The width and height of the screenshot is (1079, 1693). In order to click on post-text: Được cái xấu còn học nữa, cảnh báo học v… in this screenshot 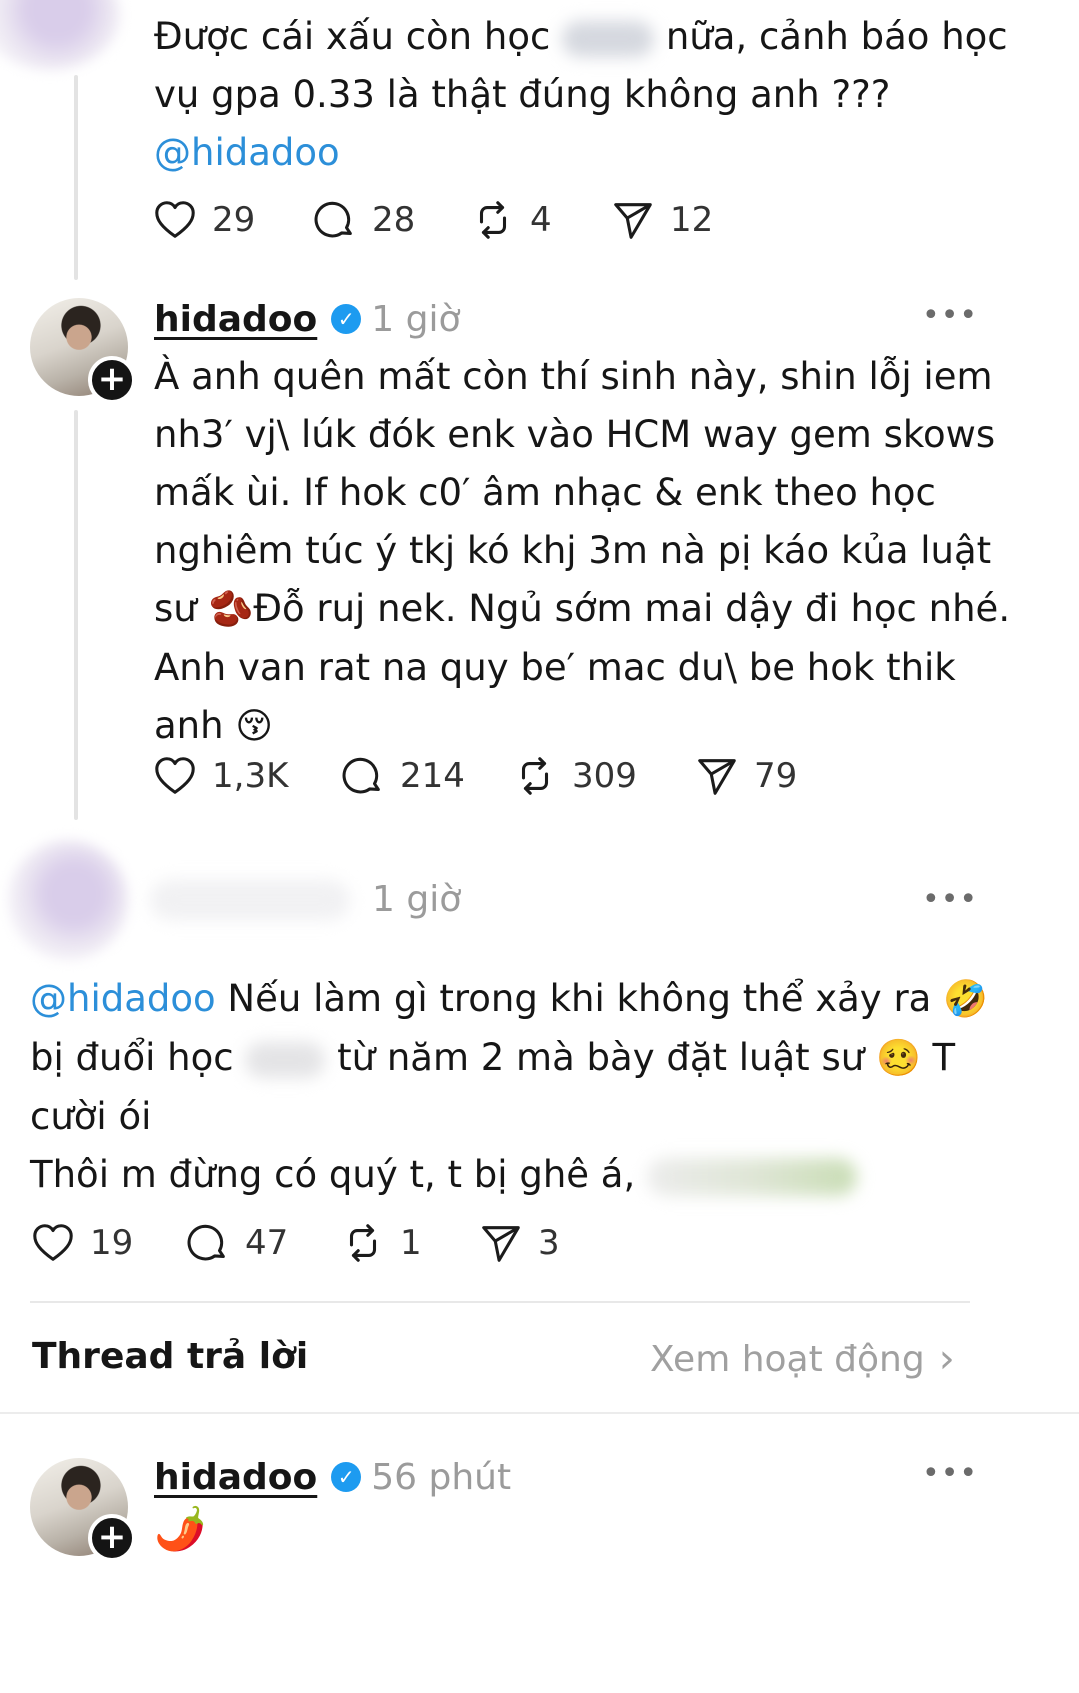, I will do `click(581, 94)`.